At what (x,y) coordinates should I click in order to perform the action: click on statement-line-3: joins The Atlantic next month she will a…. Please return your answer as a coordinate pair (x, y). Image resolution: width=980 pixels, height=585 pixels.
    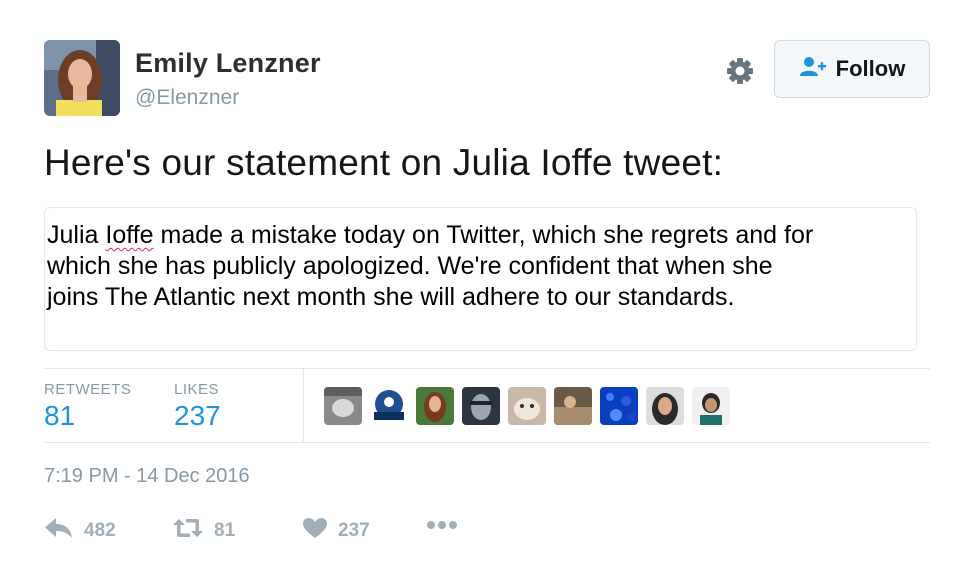
    Looking at the image, I should click on (391, 297).